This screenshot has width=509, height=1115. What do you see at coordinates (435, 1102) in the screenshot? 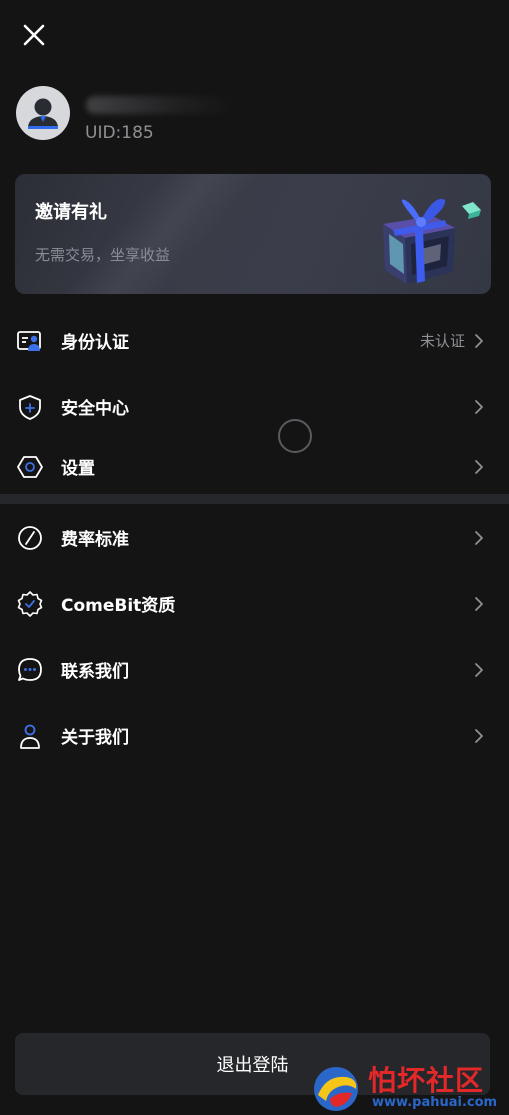
I see `watermark-url: www.pahuai.com` at bounding box center [435, 1102].